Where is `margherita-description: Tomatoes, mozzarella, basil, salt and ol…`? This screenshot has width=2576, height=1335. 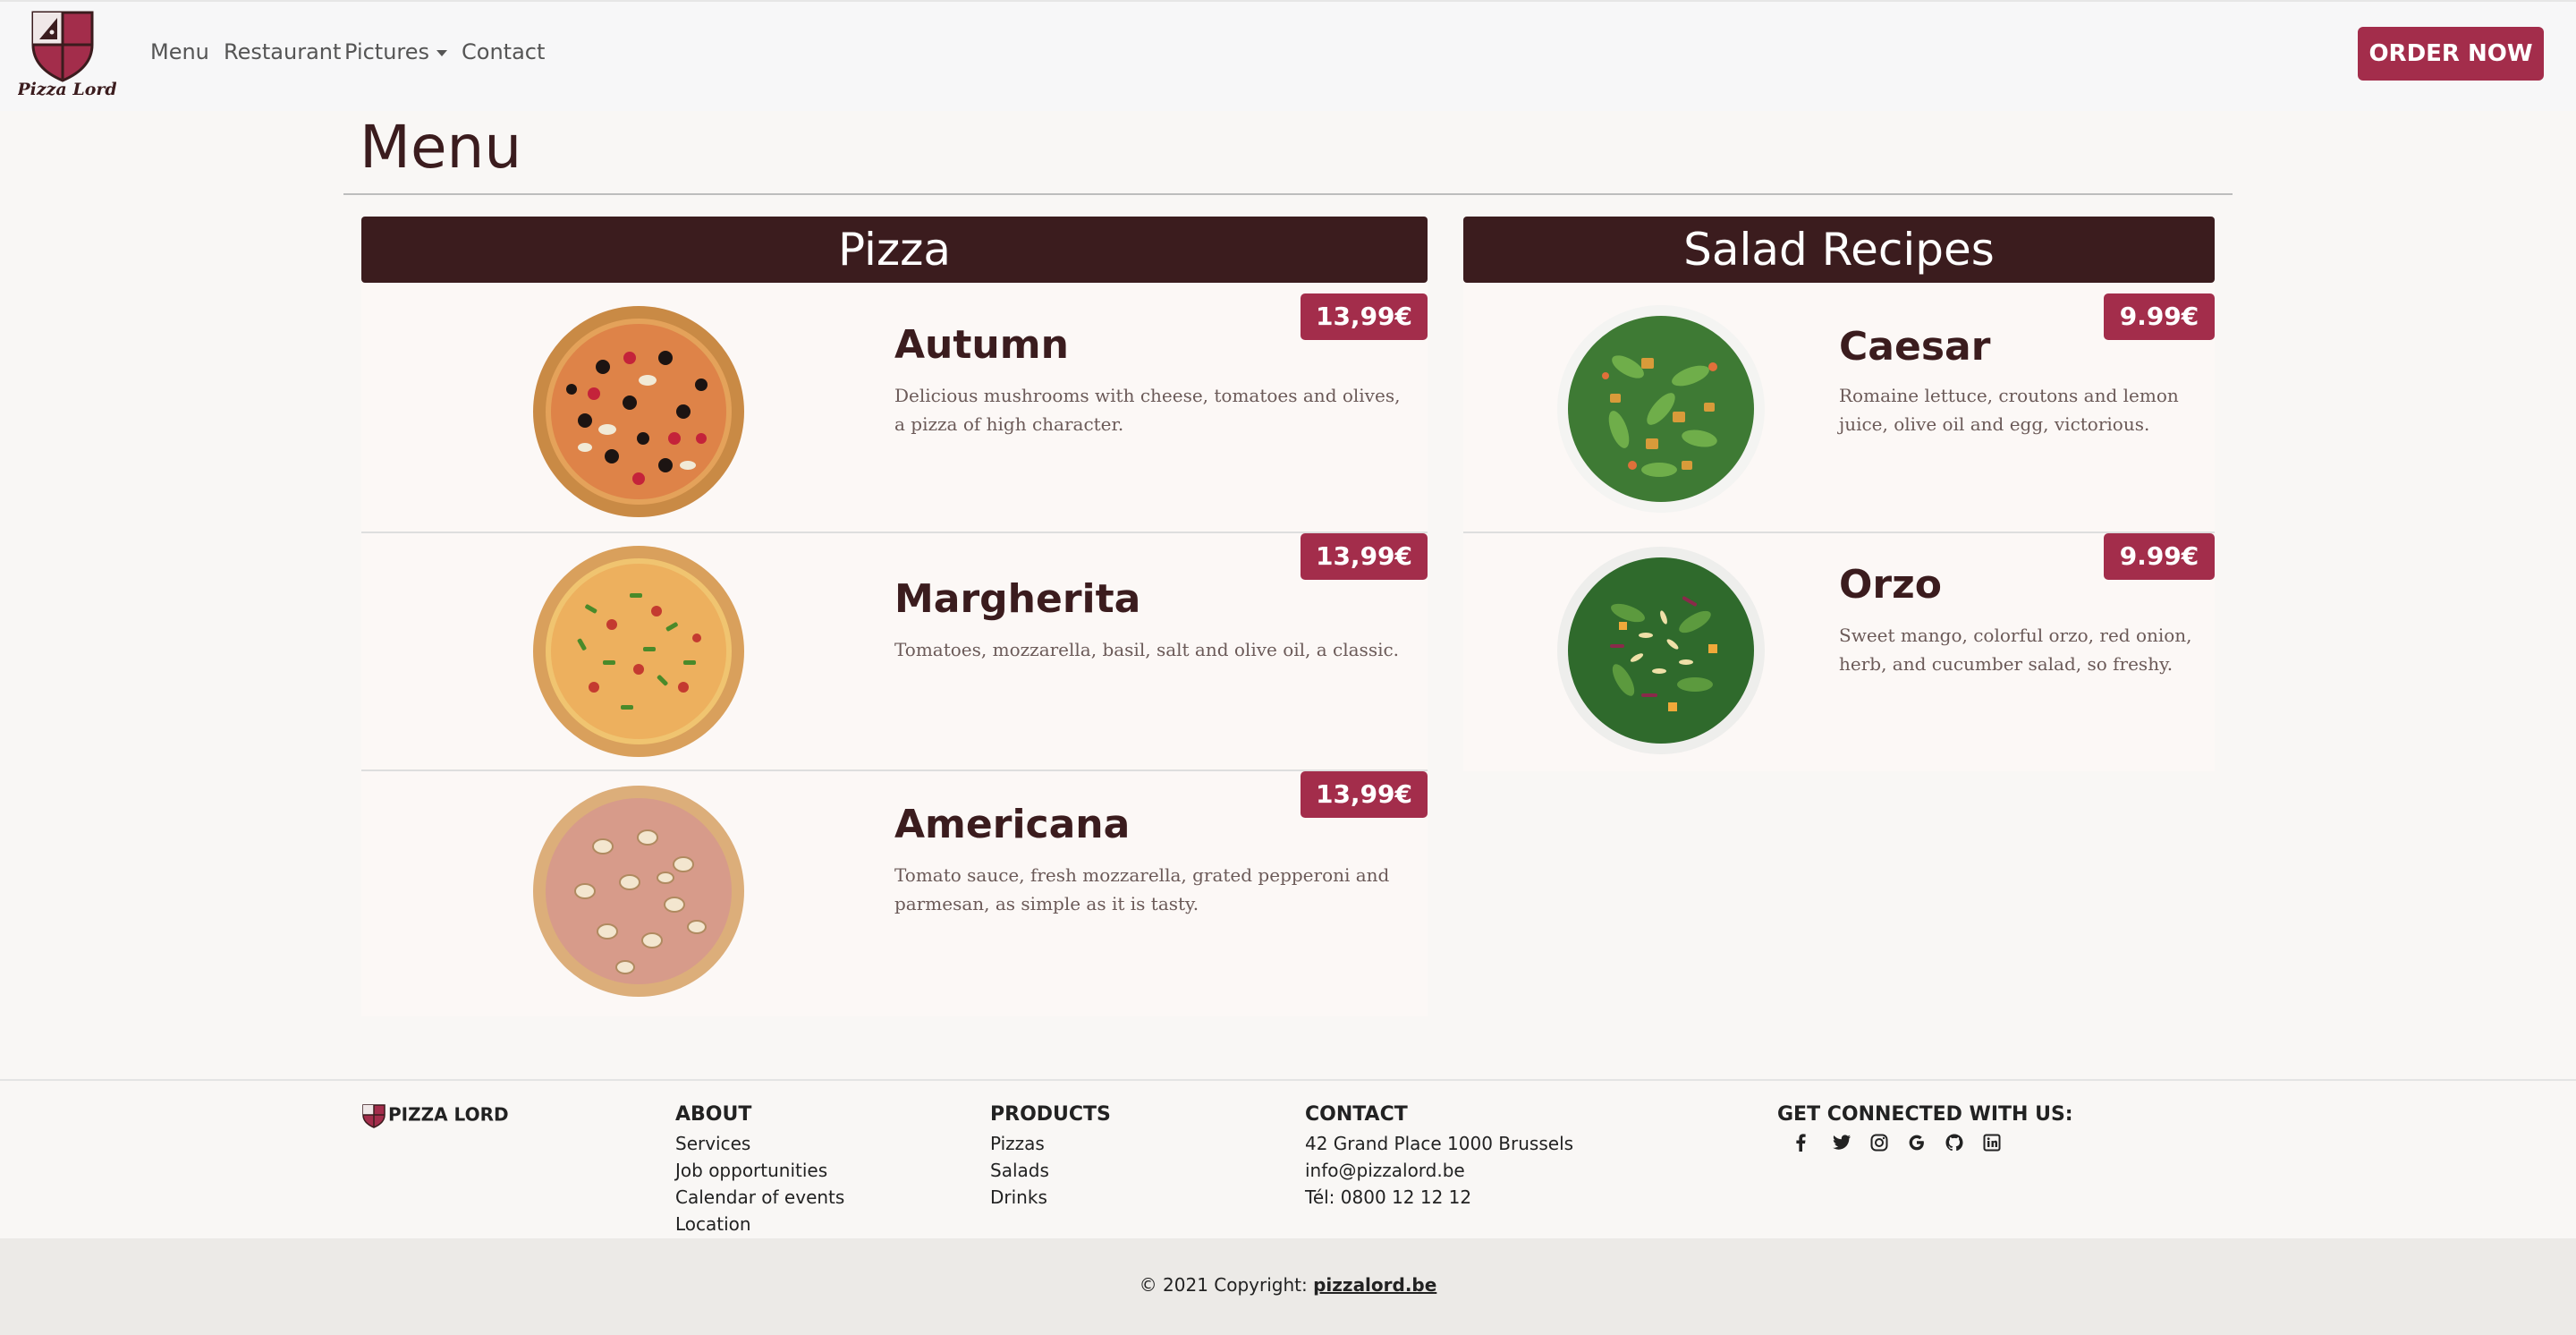 margherita-description: Tomatoes, mozzarella, basil, salt and ol… is located at coordinates (1147, 649).